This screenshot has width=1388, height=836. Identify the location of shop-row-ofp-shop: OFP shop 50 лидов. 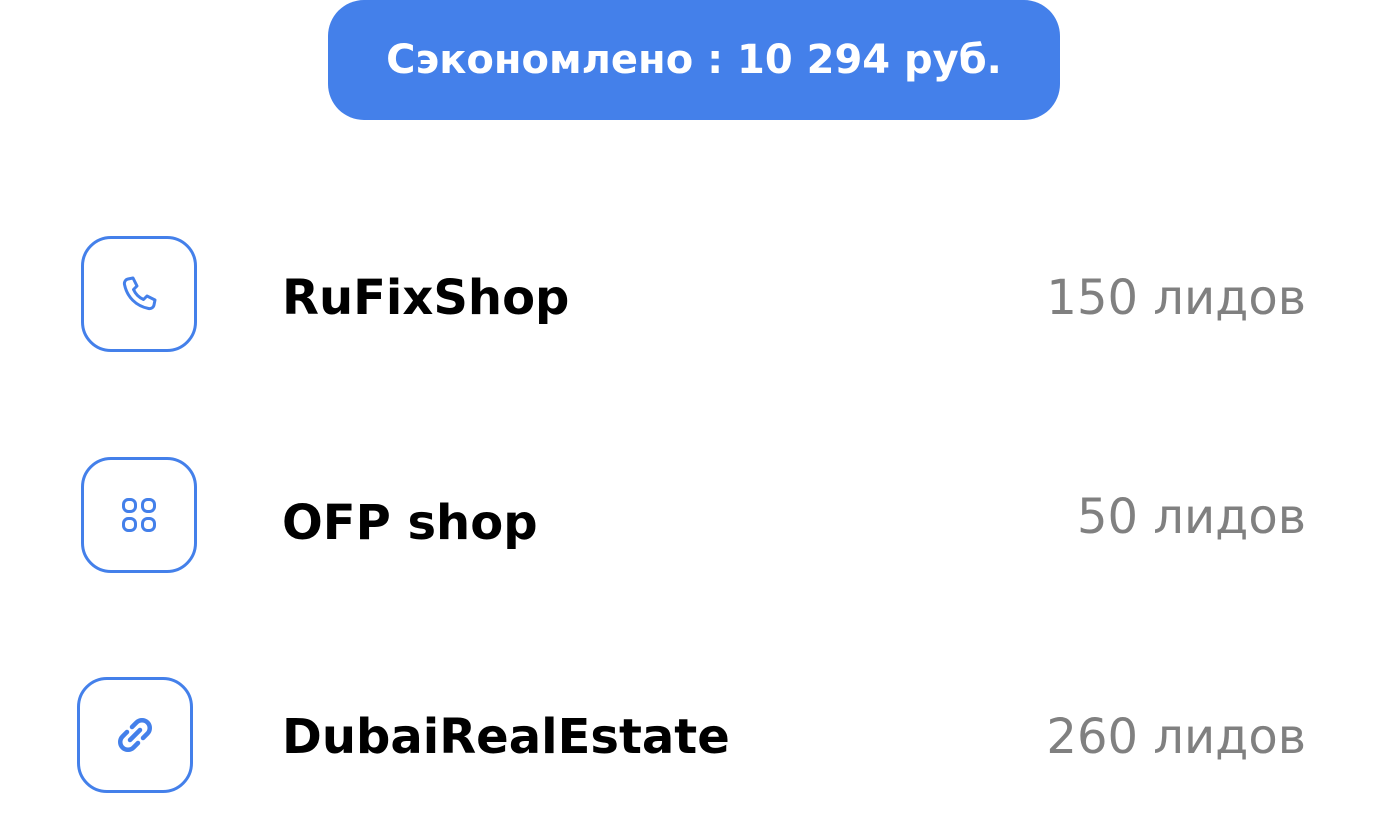
(694, 517).